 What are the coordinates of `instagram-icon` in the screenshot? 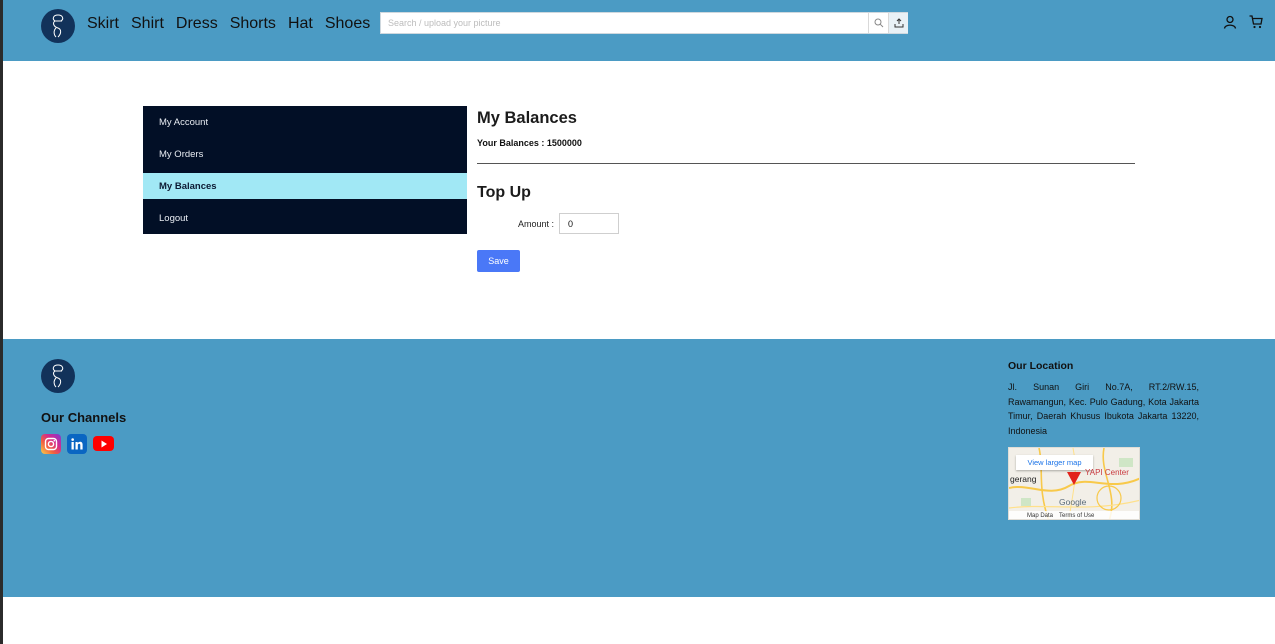 It's located at (51, 444).